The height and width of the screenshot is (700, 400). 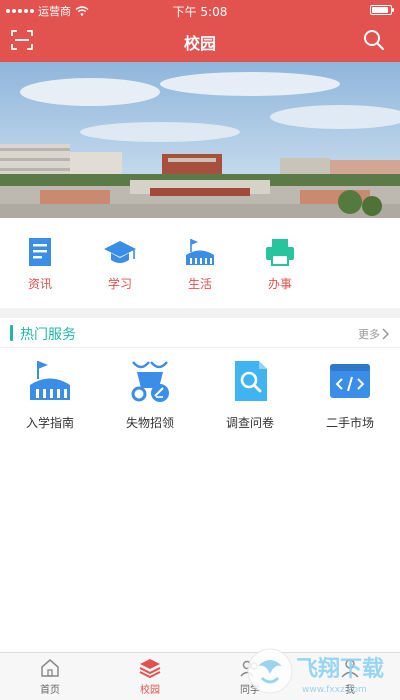 What do you see at coordinates (40, 251) in the screenshot?
I see `news-icon` at bounding box center [40, 251].